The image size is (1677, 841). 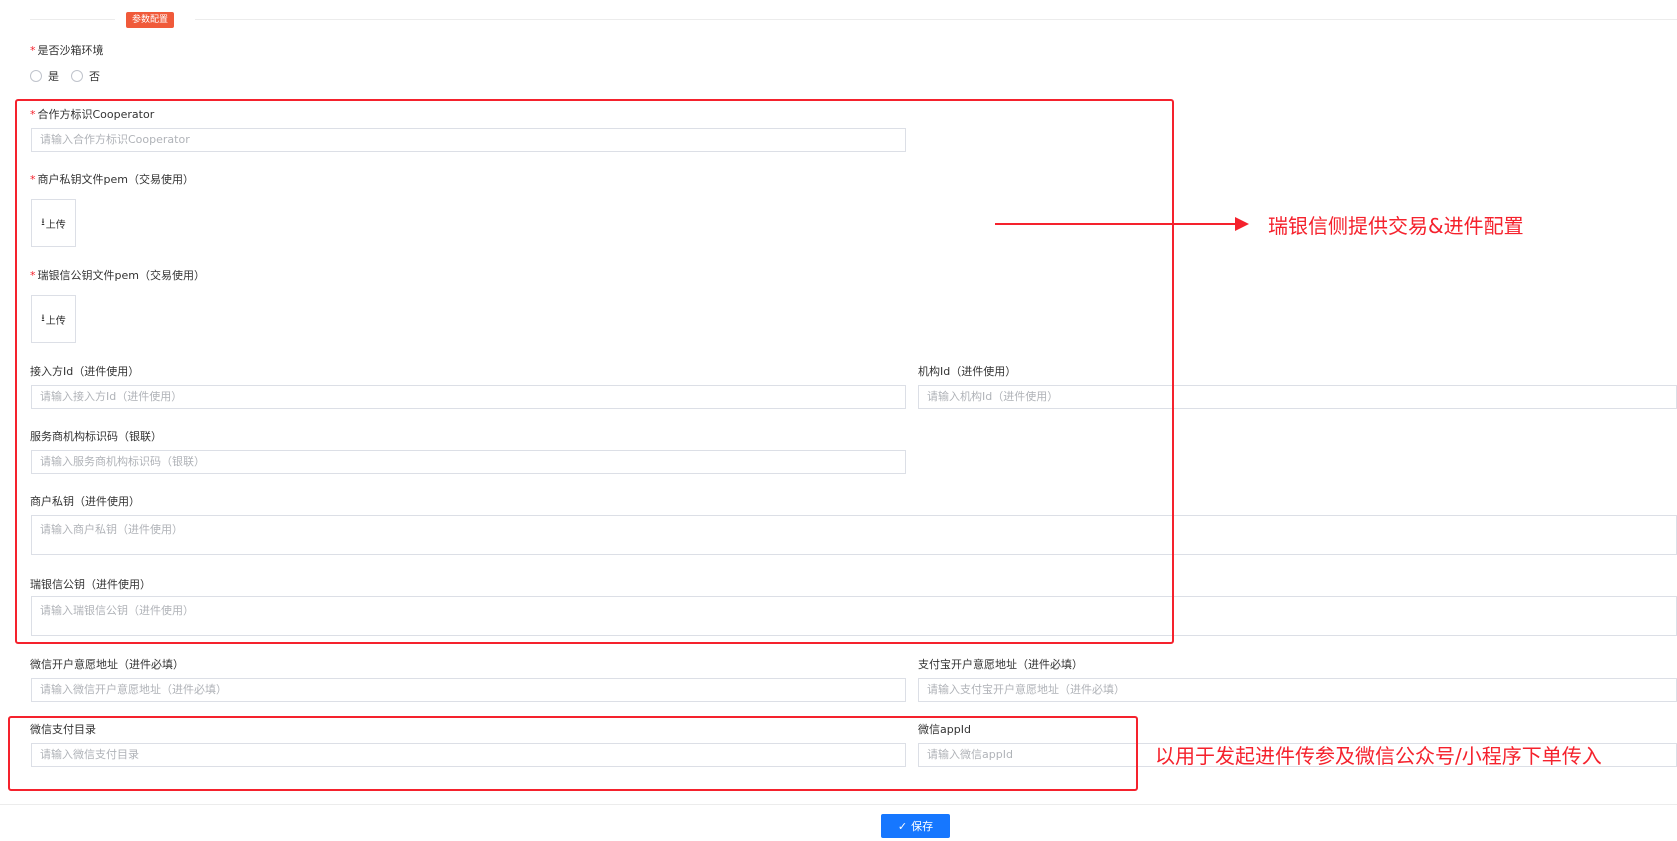 I want to click on save-button: ✓ 保存, so click(x=915, y=826).